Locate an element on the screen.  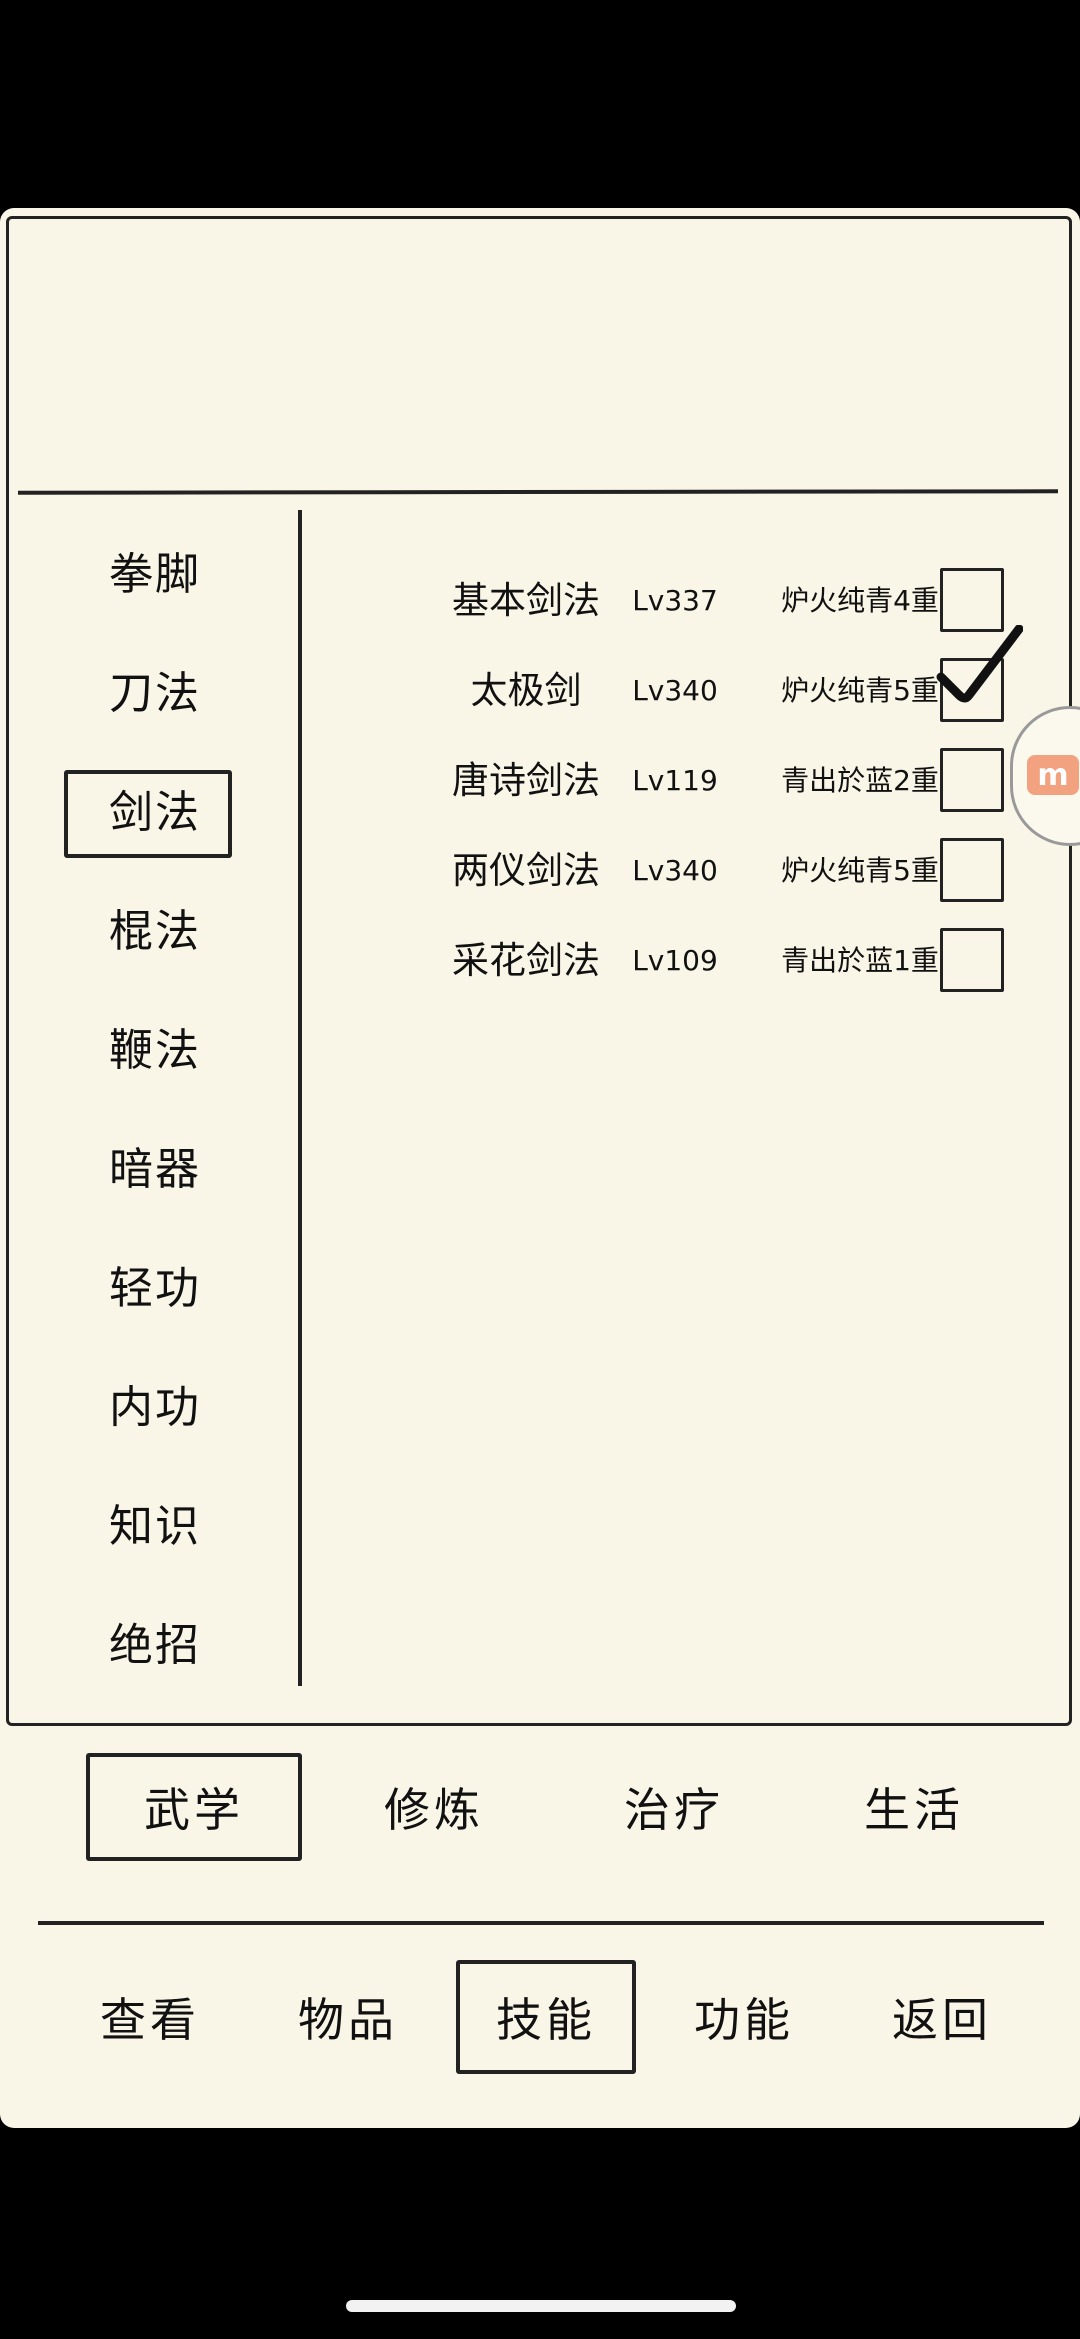
skill-checkbox-checked is located at coordinates (979, 673).